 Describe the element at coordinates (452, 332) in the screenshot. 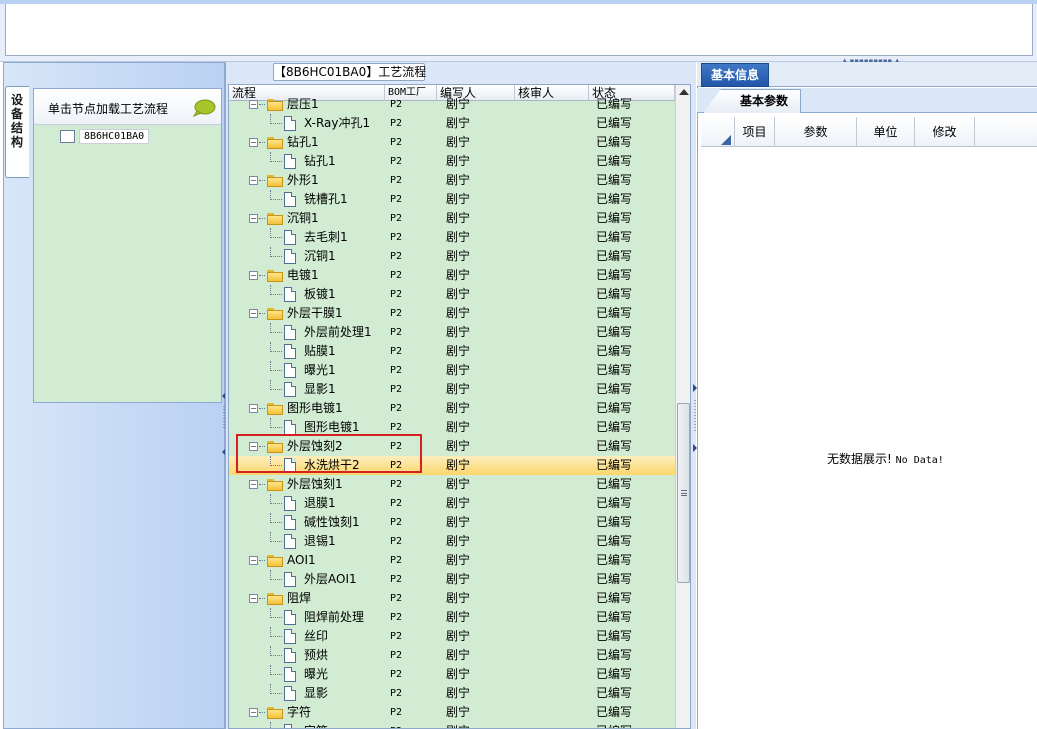

I see `tree-row-step: 外层前处理1 P2 剧宁 已编写` at that location.